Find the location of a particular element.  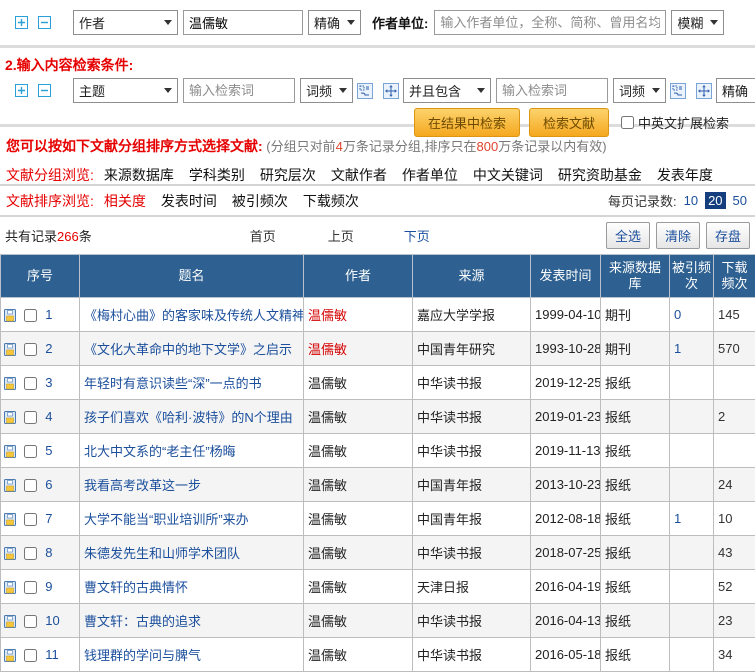

page-size-option-10: 10 is located at coordinates (691, 200).